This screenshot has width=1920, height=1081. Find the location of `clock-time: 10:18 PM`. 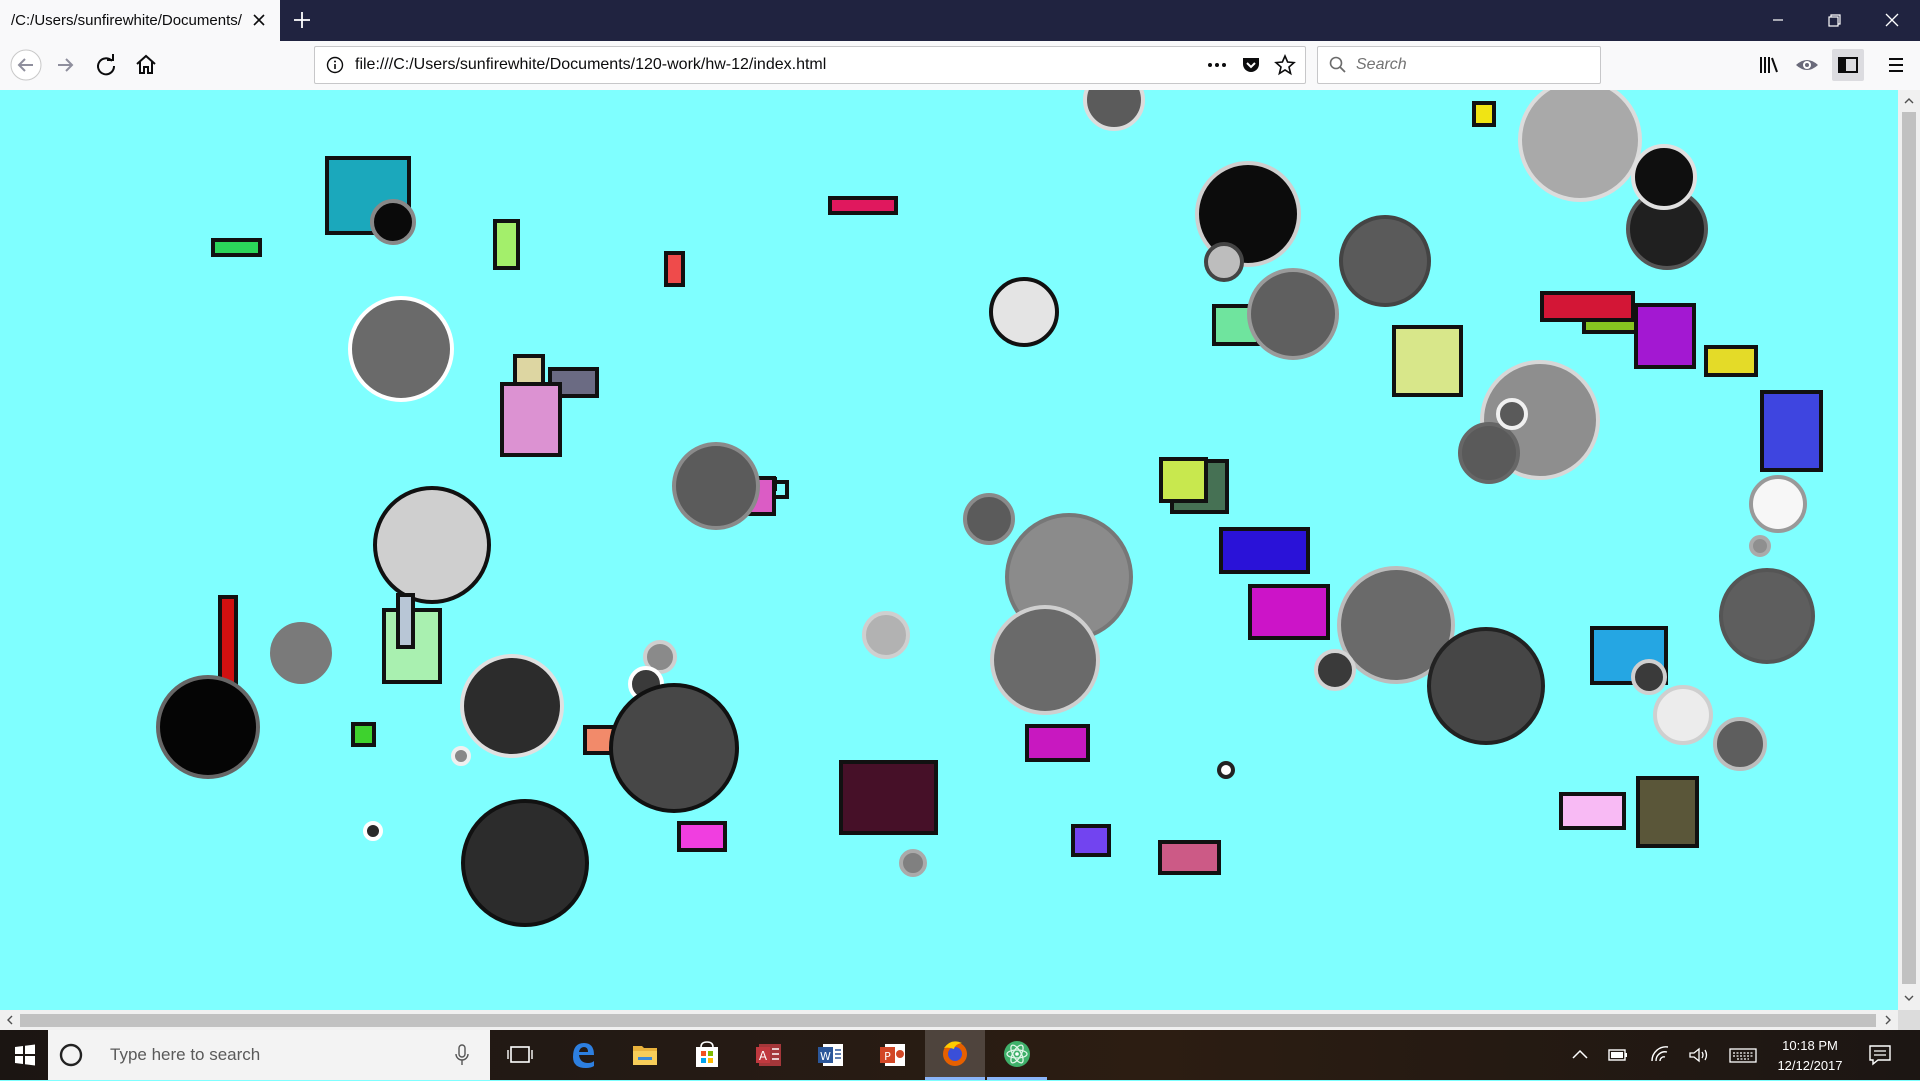

clock-time: 10:18 PM is located at coordinates (1810, 1045).